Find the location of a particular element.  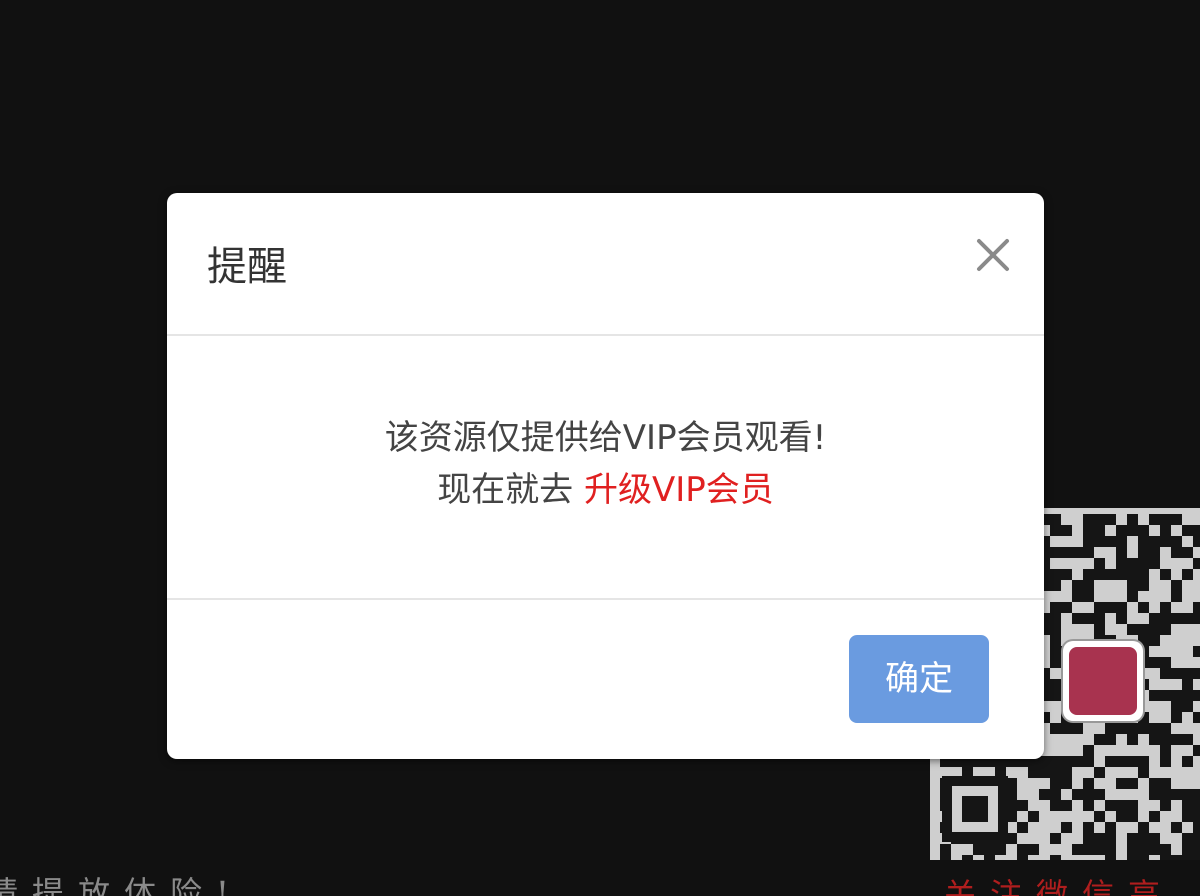

close-button is located at coordinates (993, 255).